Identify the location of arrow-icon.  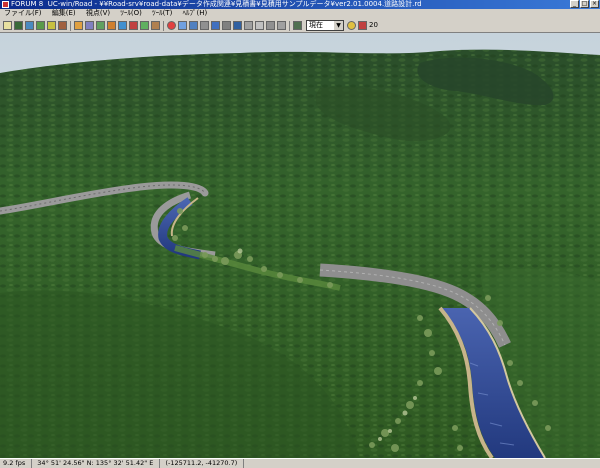
(193, 25).